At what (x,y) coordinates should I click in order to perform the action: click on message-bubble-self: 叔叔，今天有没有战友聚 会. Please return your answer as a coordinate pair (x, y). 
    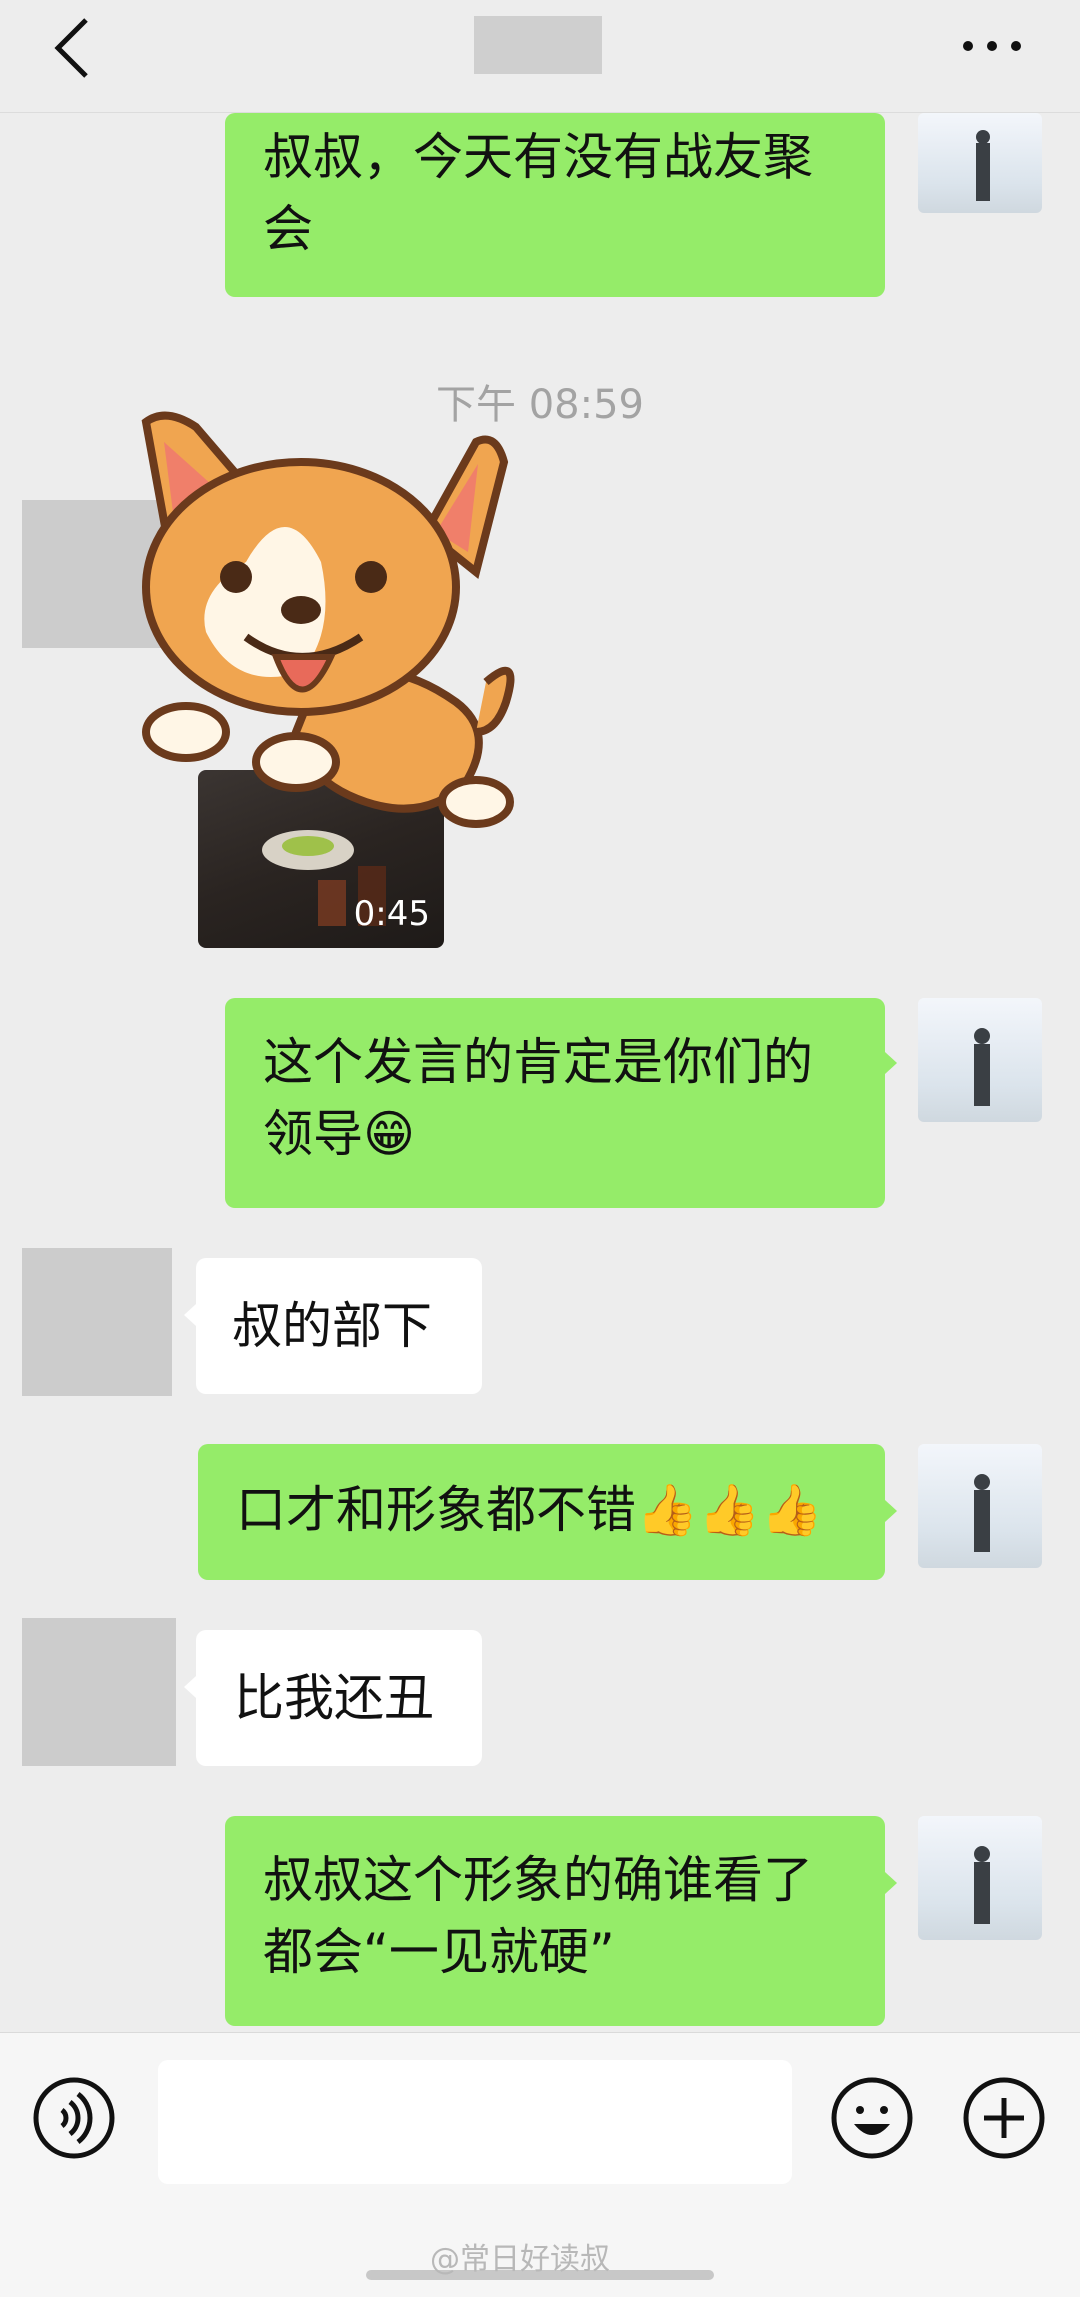
    Looking at the image, I should click on (555, 205).